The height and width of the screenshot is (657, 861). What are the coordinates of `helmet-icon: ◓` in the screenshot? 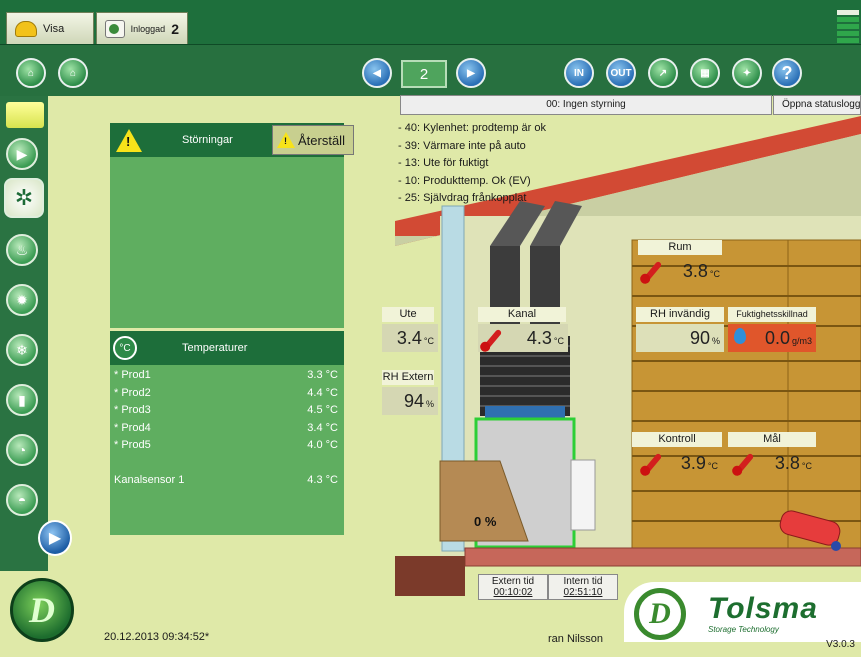 It's located at (22, 500).